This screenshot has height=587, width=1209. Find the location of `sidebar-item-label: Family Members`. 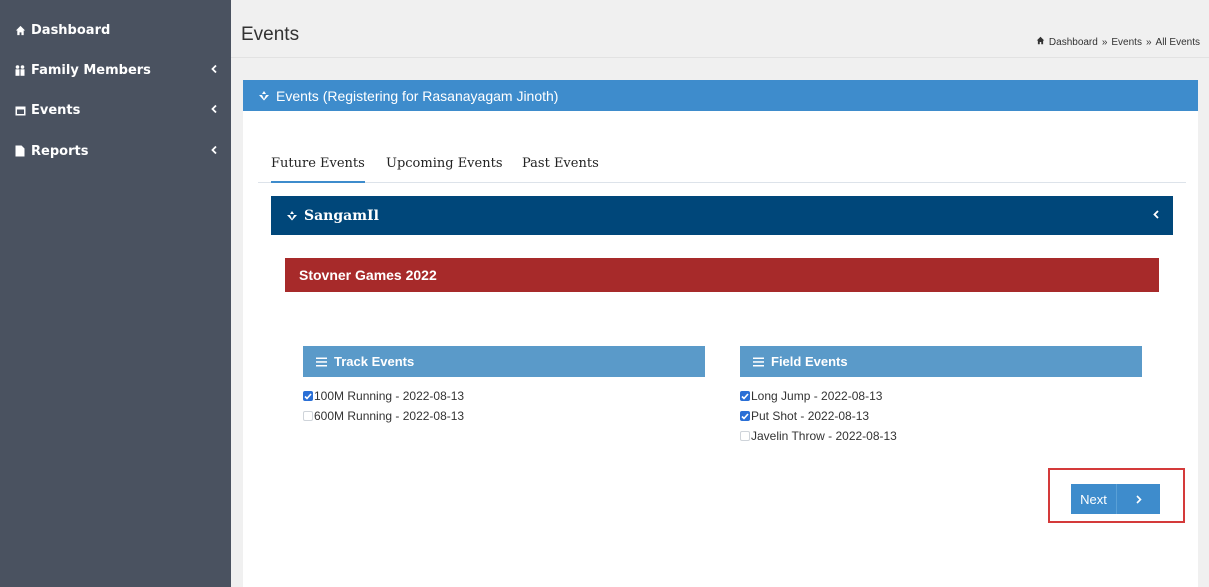

sidebar-item-label: Family Members is located at coordinates (91, 70).